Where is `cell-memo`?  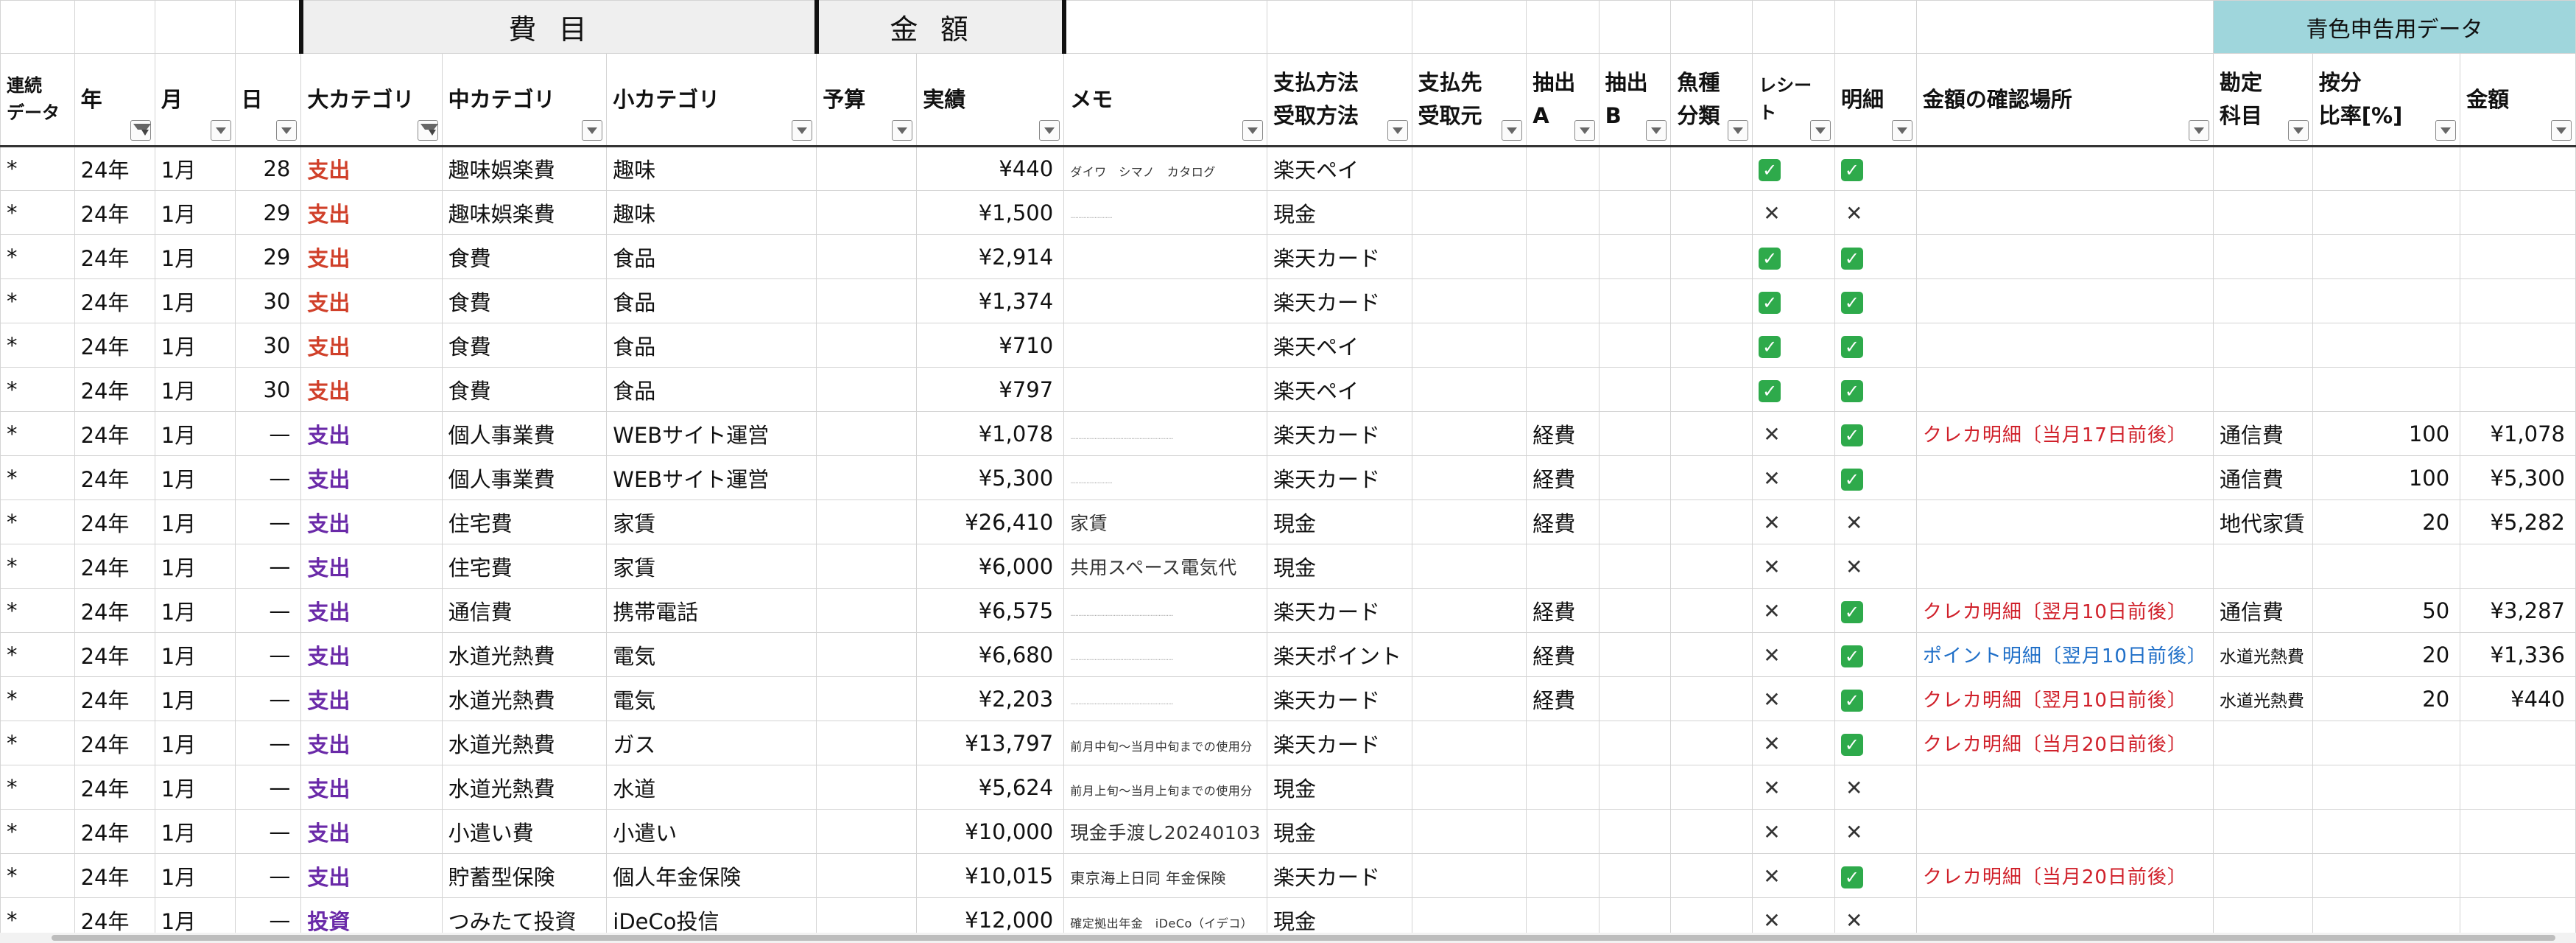 cell-memo is located at coordinates (1165, 390).